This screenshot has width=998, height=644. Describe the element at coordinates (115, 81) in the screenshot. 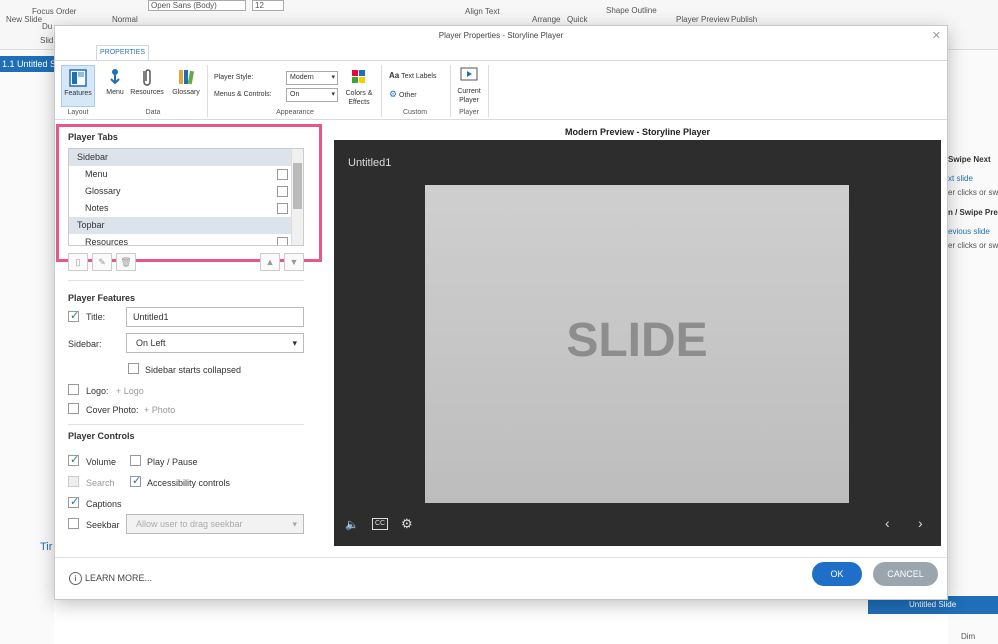

I see `menu-button: Menu` at that location.